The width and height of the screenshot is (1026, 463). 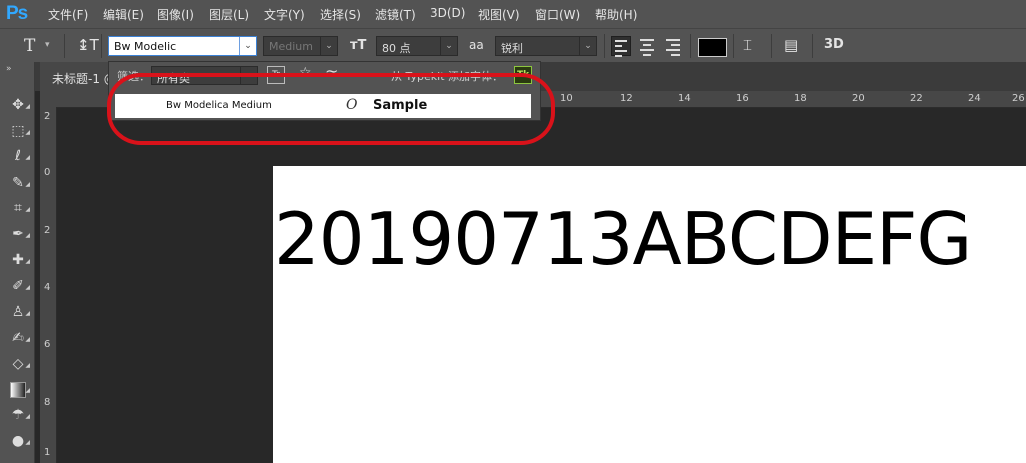 What do you see at coordinates (19, 415) in the screenshot?
I see `blur-tool-icon: ☂ ◢` at bounding box center [19, 415].